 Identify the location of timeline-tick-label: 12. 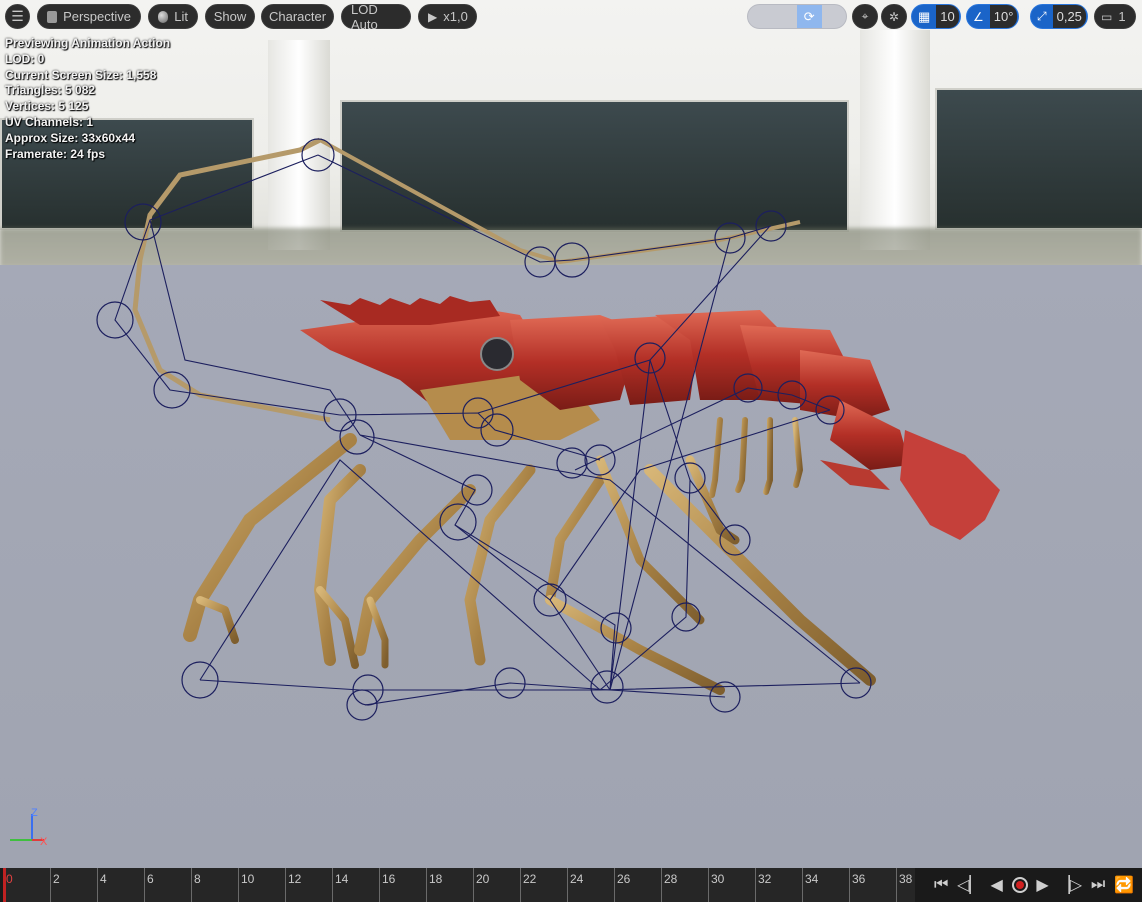
(295, 879).